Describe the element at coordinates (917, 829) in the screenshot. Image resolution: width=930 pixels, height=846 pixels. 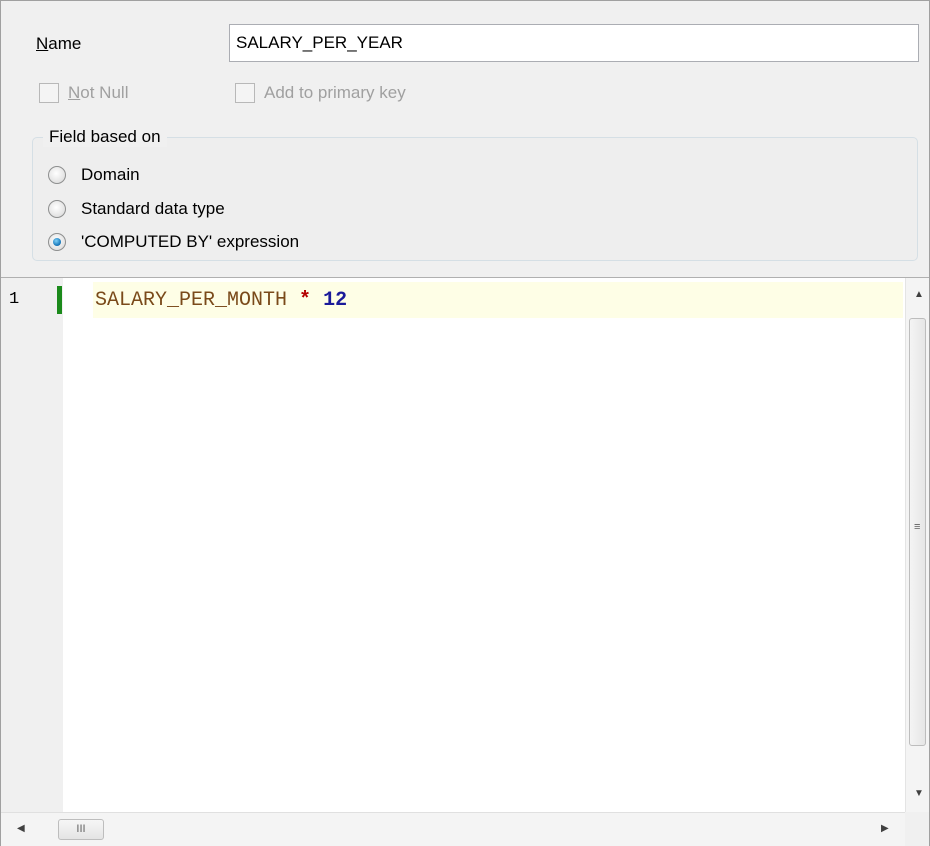
I see `scrollbar-corner` at that location.